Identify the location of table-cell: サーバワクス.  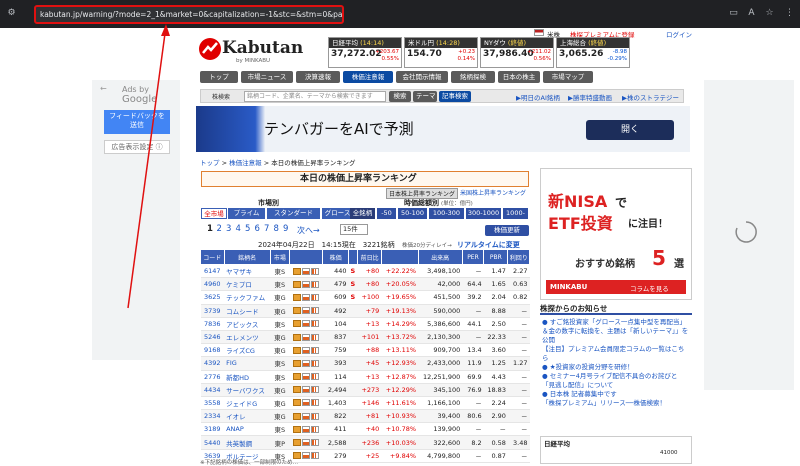
(247, 390).